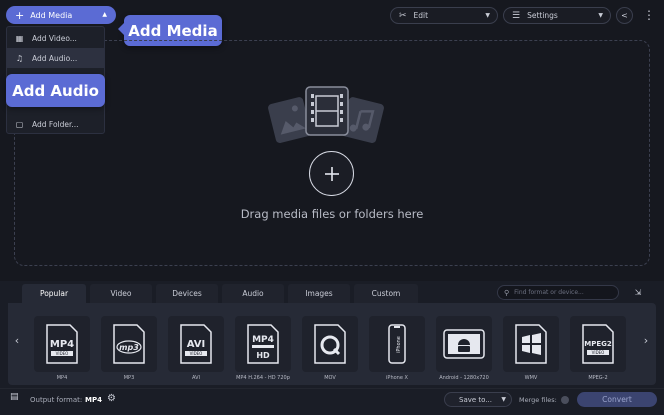 The height and width of the screenshot is (415, 664). I want to click on mp4-file-icon: MP4 VIDEO, so click(62, 344).